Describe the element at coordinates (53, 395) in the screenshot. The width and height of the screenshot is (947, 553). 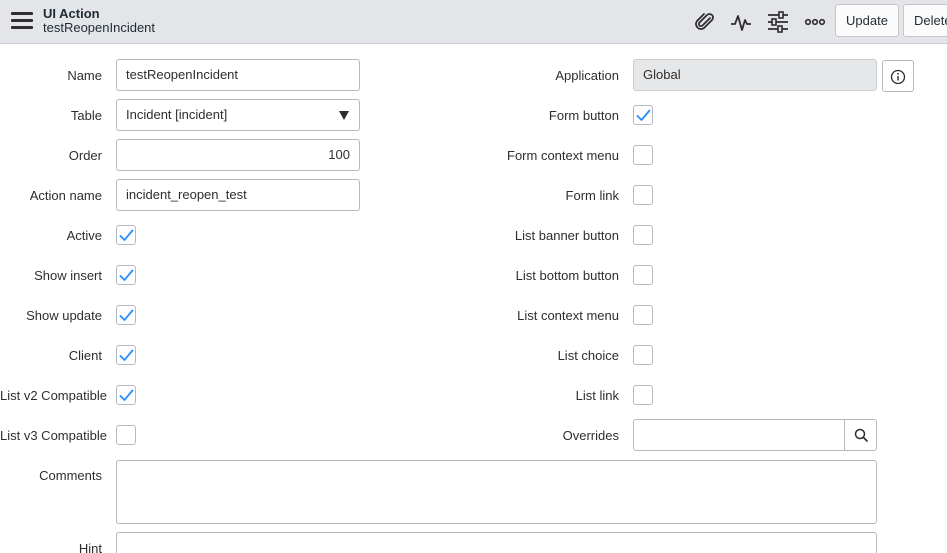
I see `list-v2-label: List v2 Compatible` at that location.